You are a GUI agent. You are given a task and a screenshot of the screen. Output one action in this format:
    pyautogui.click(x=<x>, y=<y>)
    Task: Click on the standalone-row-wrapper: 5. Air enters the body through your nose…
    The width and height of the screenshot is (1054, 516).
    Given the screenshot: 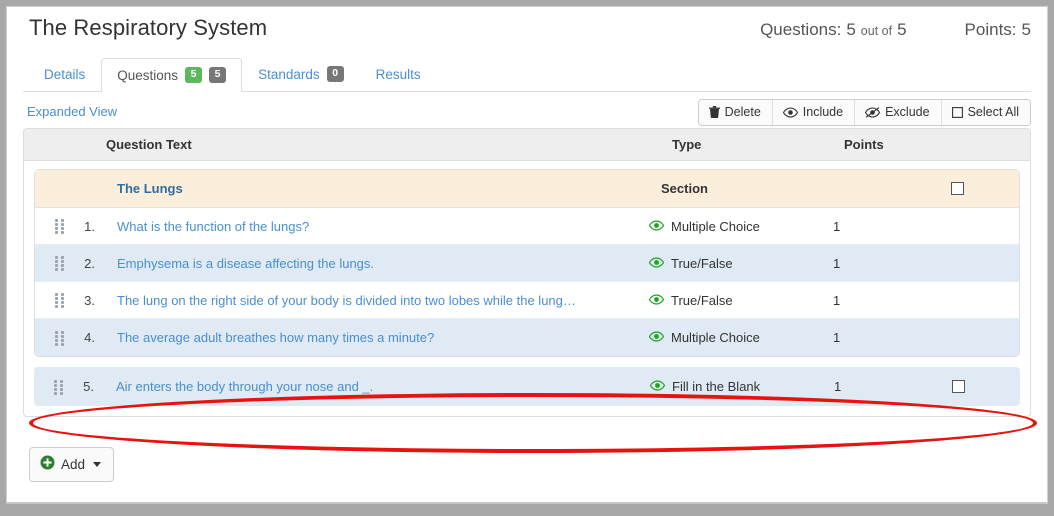 What is the action you would take?
    pyautogui.click(x=527, y=386)
    